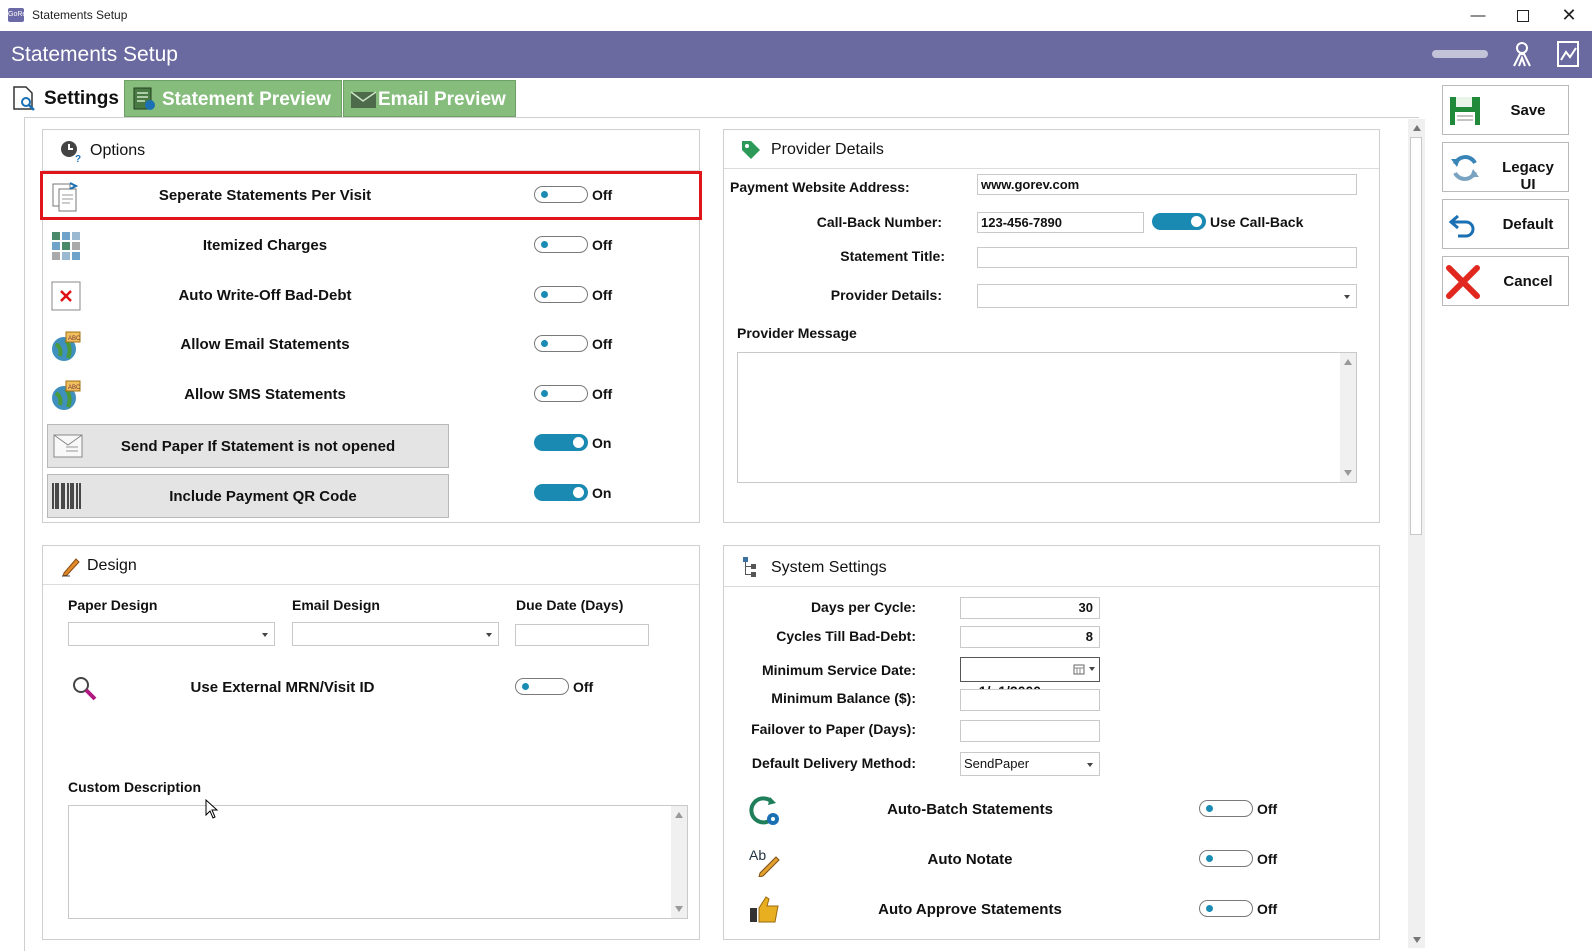  Describe the element at coordinates (1569, 15) in the screenshot. I see `close-icon: ✕` at that location.